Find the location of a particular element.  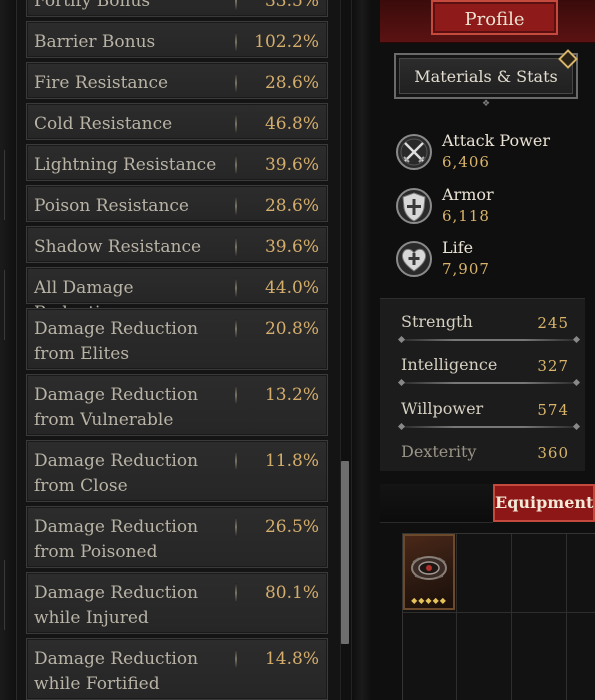

stat-row: Barrier Bonus 102.2% is located at coordinates (177, 39).